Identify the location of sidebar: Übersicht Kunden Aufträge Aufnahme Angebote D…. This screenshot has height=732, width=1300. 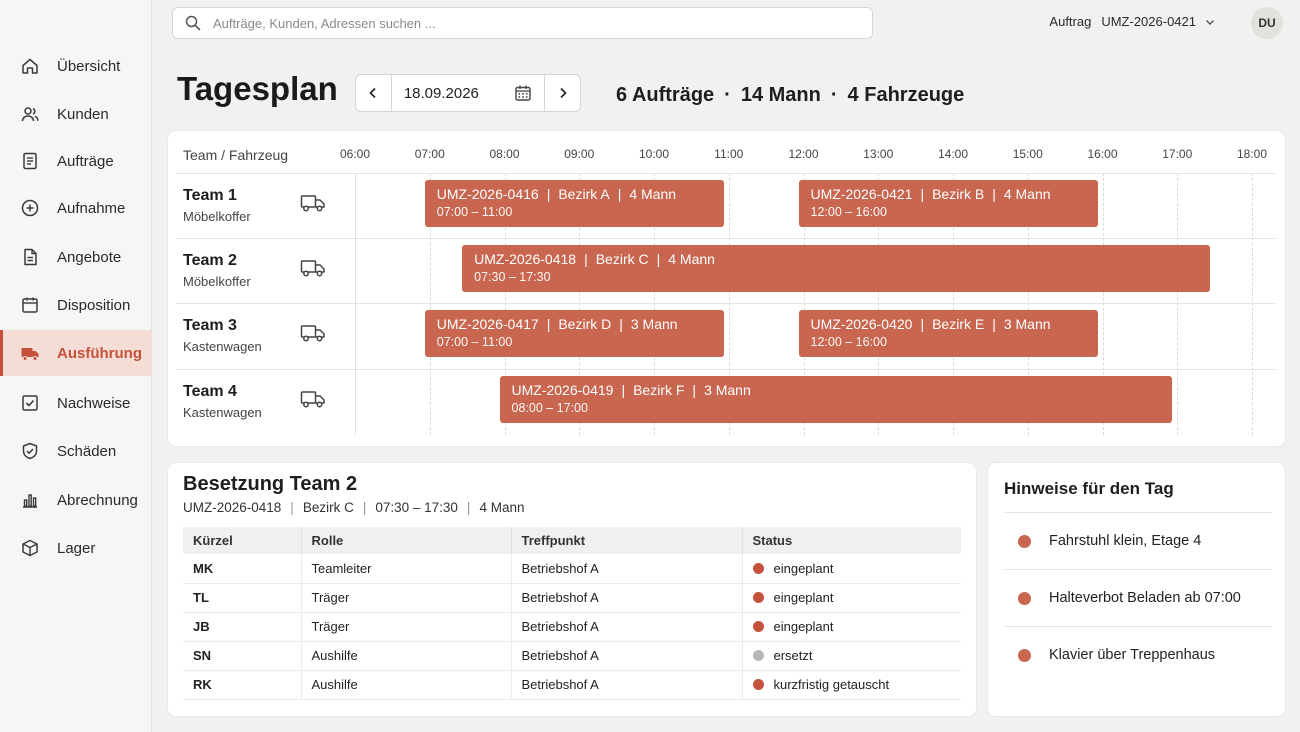
(76, 366).